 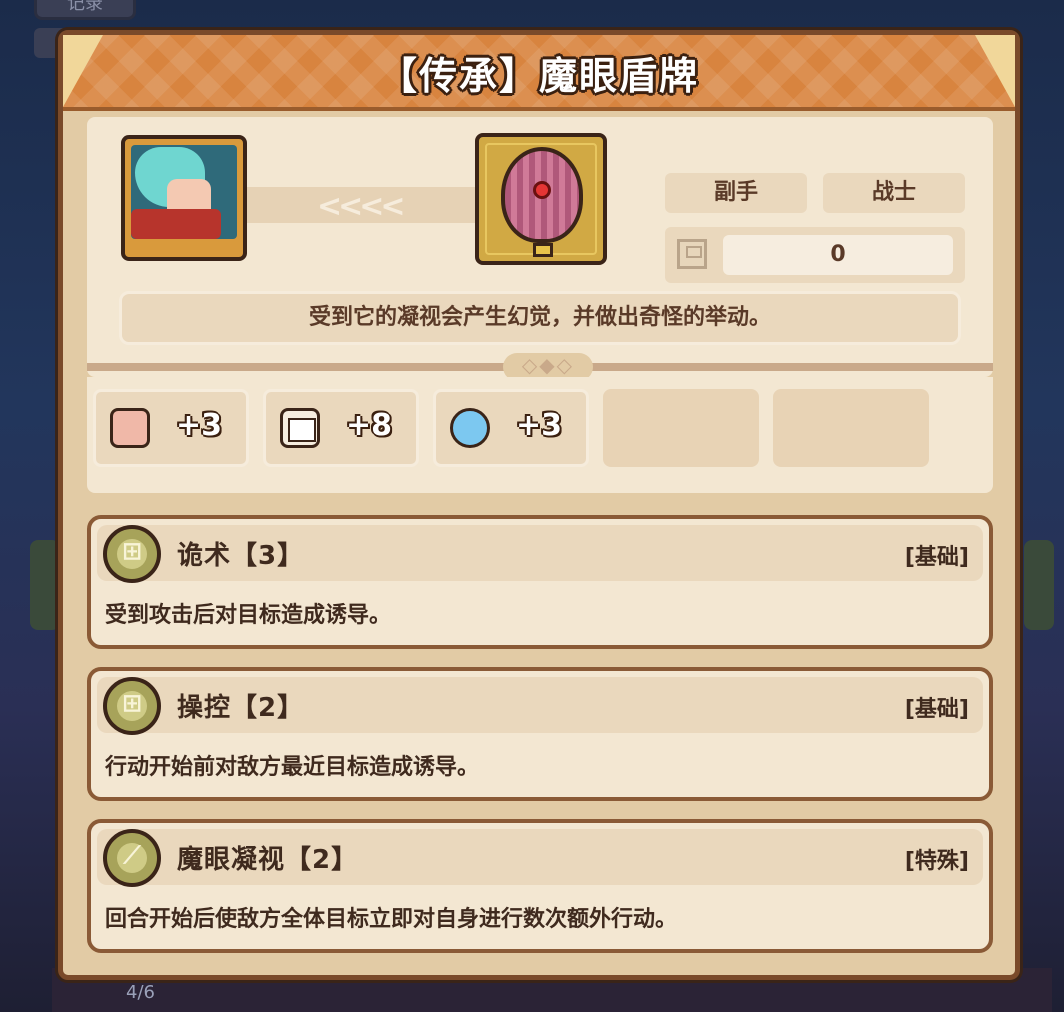 I want to click on skill-card: ⊞ 操控【2】 [基础] 行动开始前对敌方最近目标造成诱导。, so click(x=540, y=734).